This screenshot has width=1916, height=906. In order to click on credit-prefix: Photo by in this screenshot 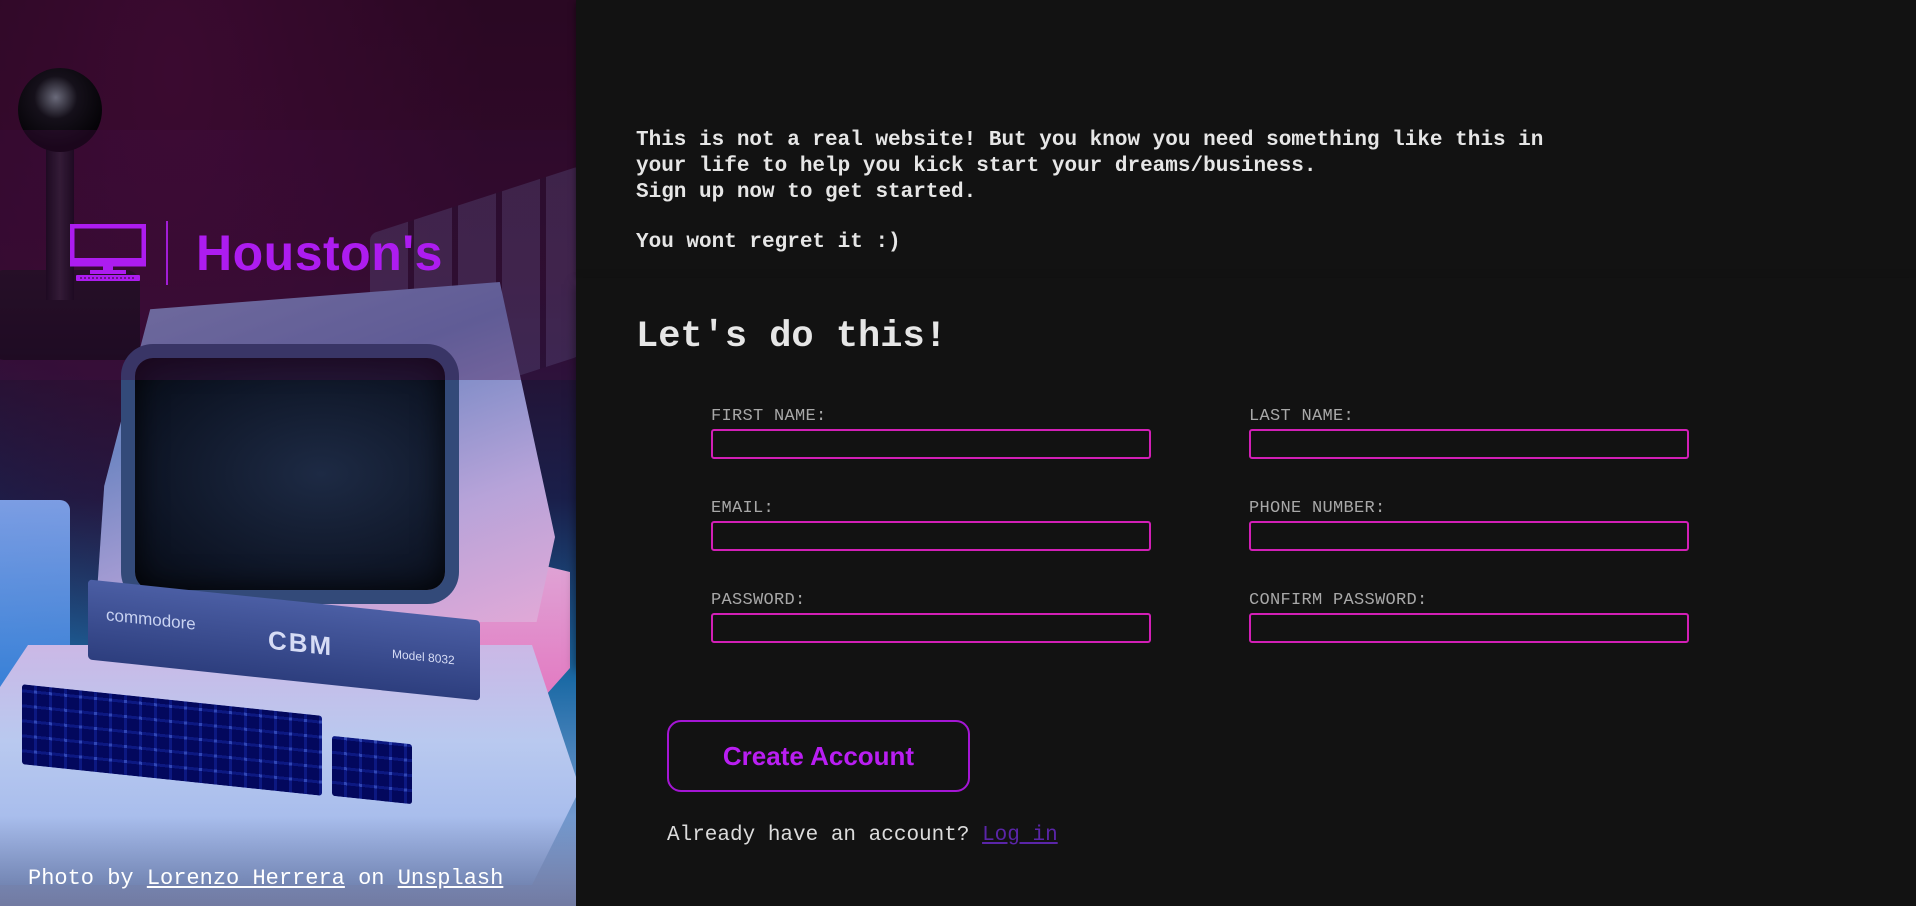, I will do `click(87, 878)`.